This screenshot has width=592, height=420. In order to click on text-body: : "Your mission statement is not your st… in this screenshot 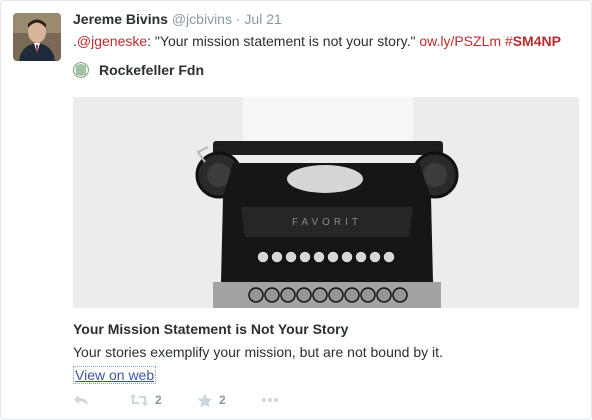, I will do `click(283, 41)`.